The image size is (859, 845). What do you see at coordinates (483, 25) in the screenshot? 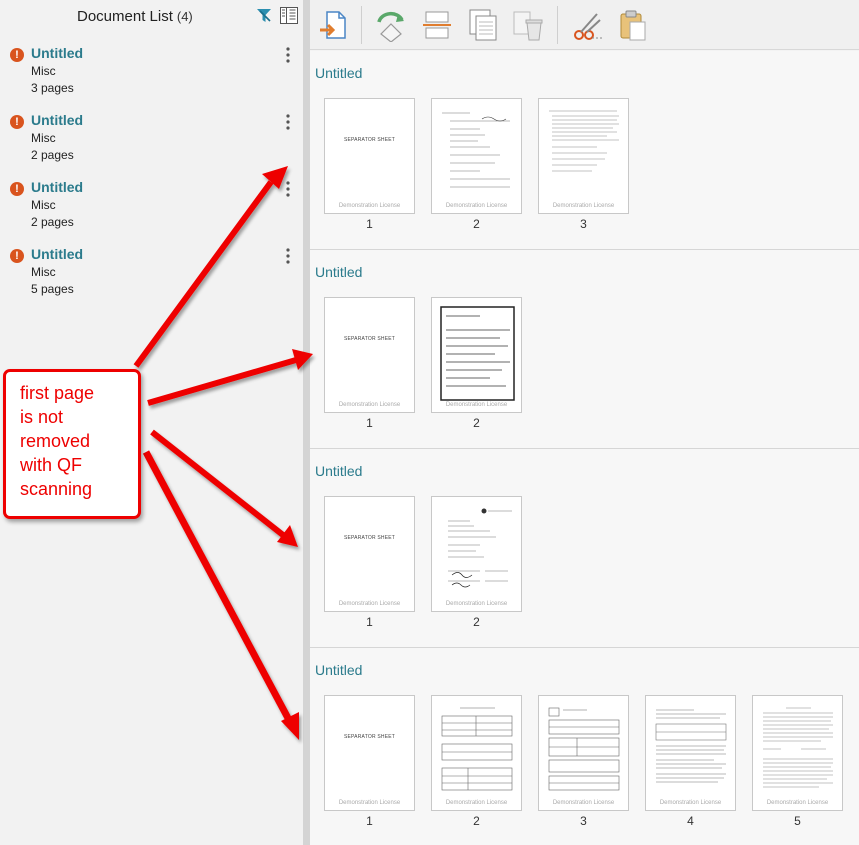
I see `copy-pages-icon` at bounding box center [483, 25].